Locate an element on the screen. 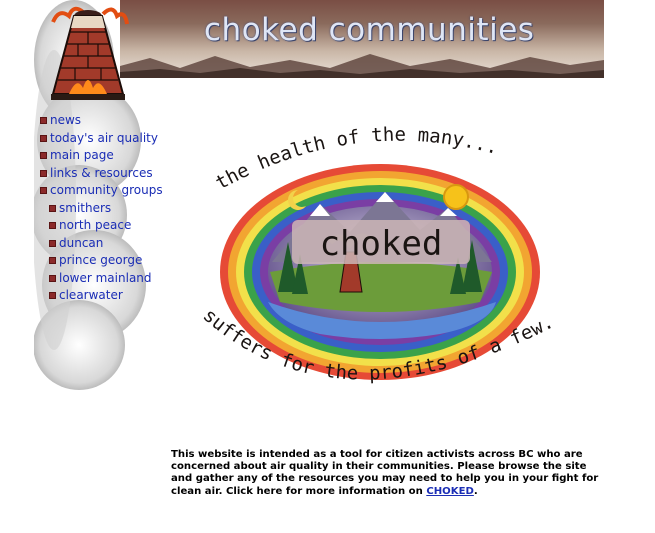  nav-link: community groups is located at coordinates (106, 191).